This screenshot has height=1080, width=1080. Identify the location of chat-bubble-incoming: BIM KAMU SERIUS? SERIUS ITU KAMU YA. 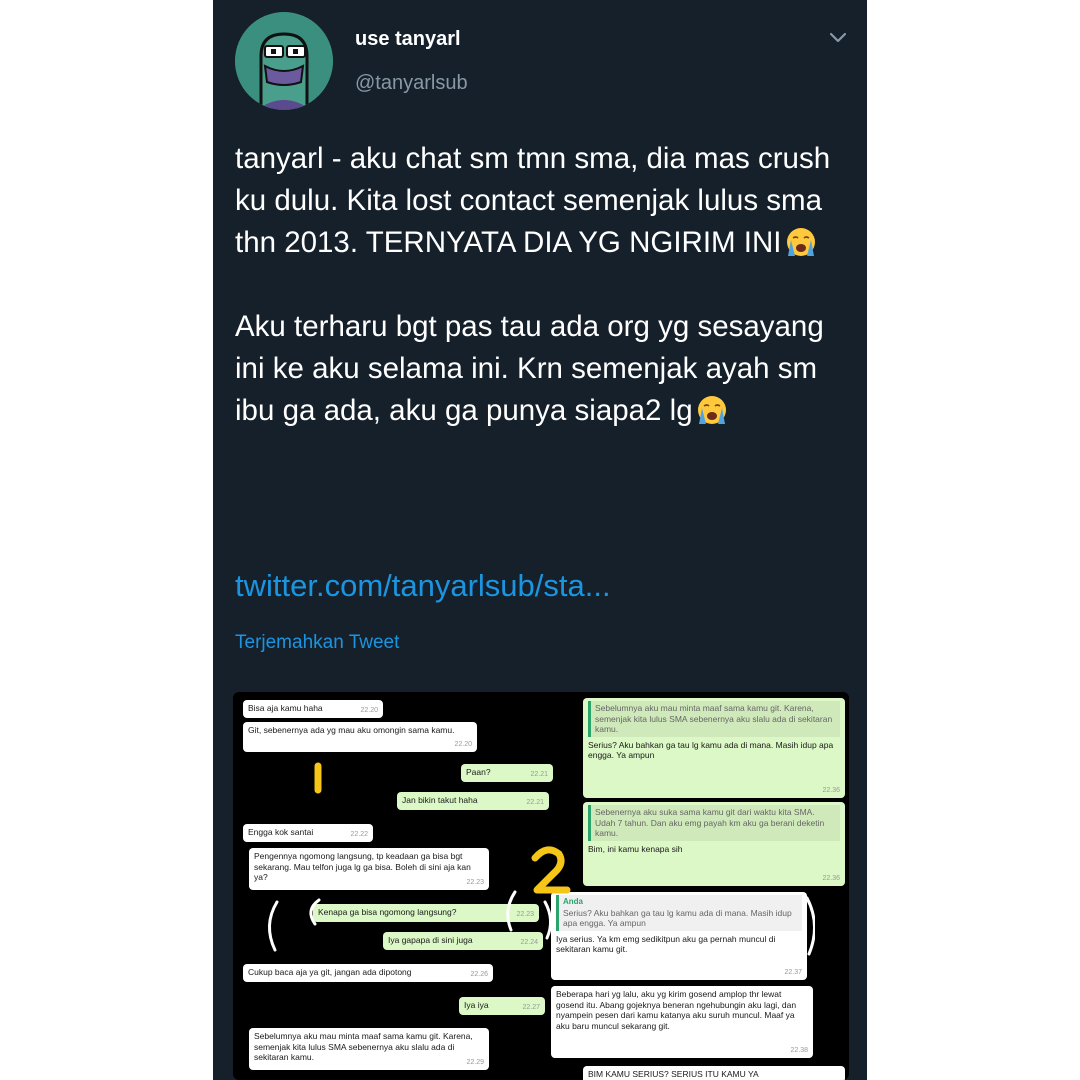
(714, 1073).